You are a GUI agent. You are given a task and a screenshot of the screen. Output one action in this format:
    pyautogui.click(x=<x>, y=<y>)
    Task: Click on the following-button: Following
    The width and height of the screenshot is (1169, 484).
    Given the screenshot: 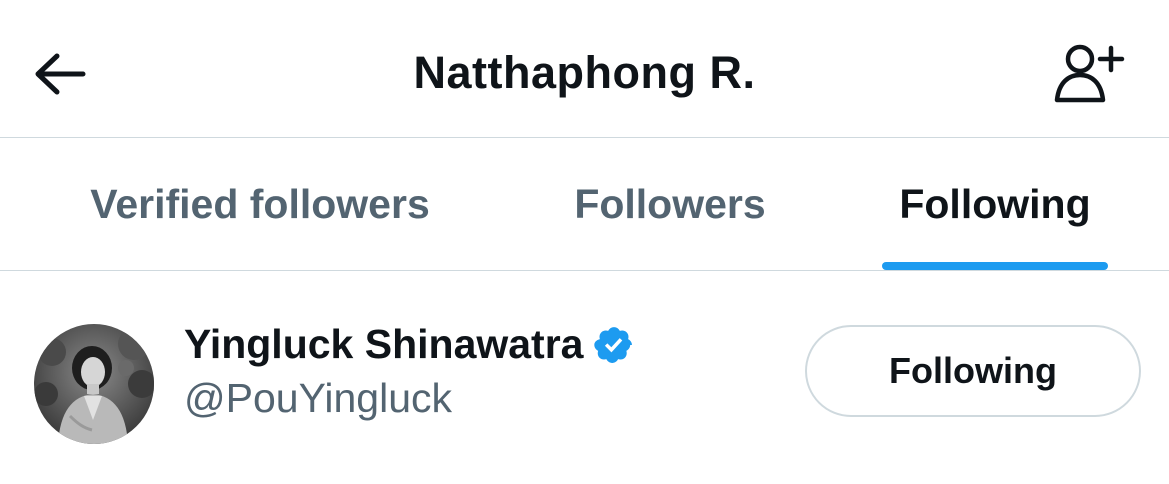 What is the action you would take?
    pyautogui.click(x=973, y=371)
    